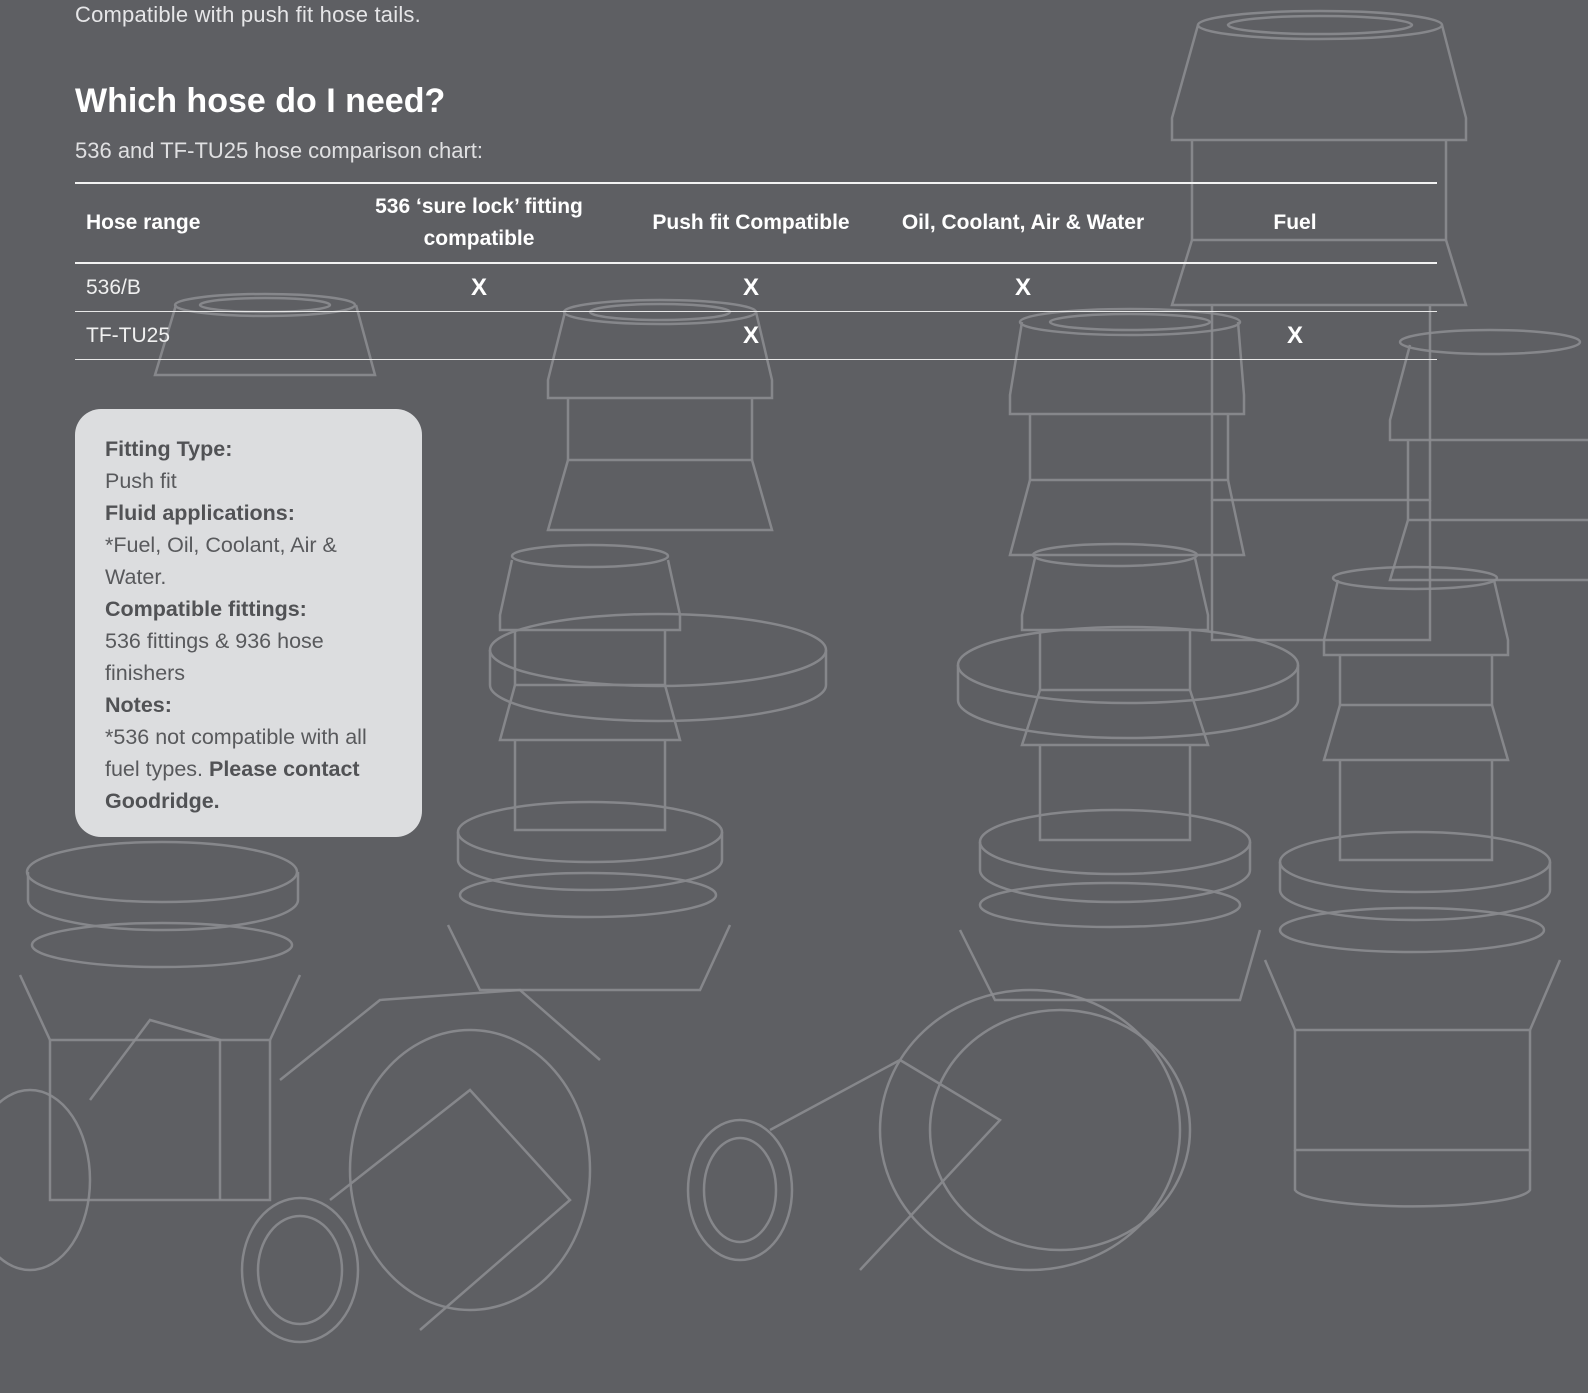  I want to click on compatible-fittings-value: 536 fittings & 936 hose finishers, so click(214, 657).